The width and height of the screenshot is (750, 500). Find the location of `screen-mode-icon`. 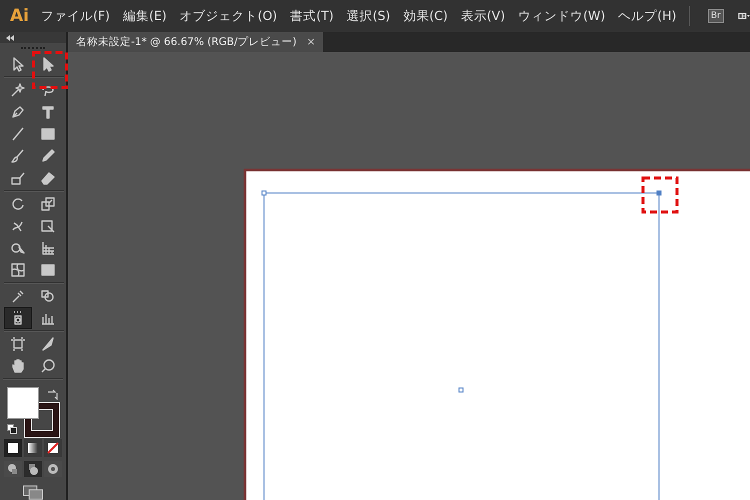

screen-mode-icon is located at coordinates (33, 492).